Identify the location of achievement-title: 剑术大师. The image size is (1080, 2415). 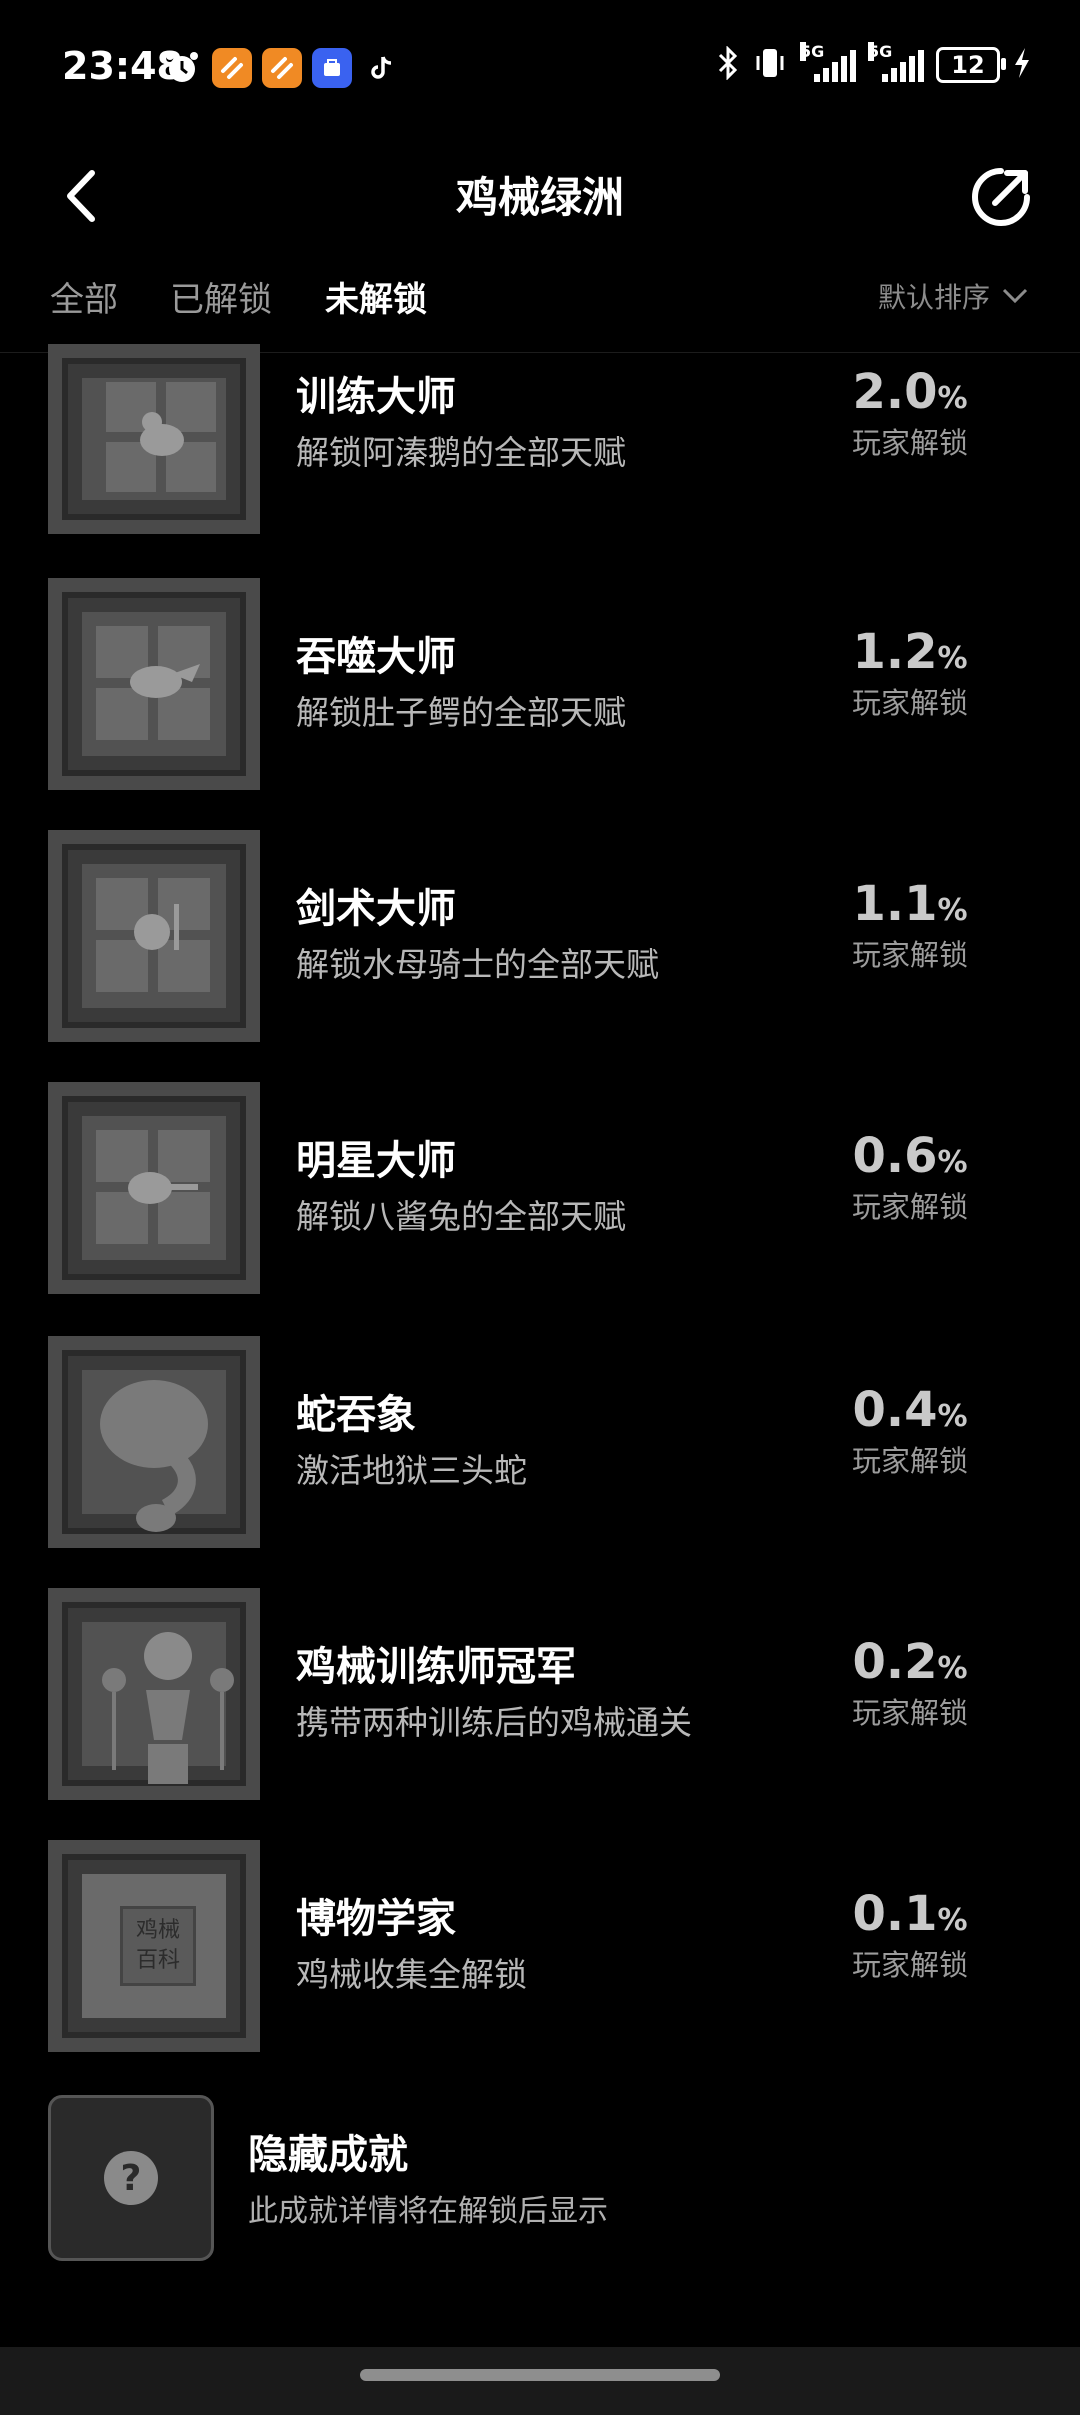
(376, 909).